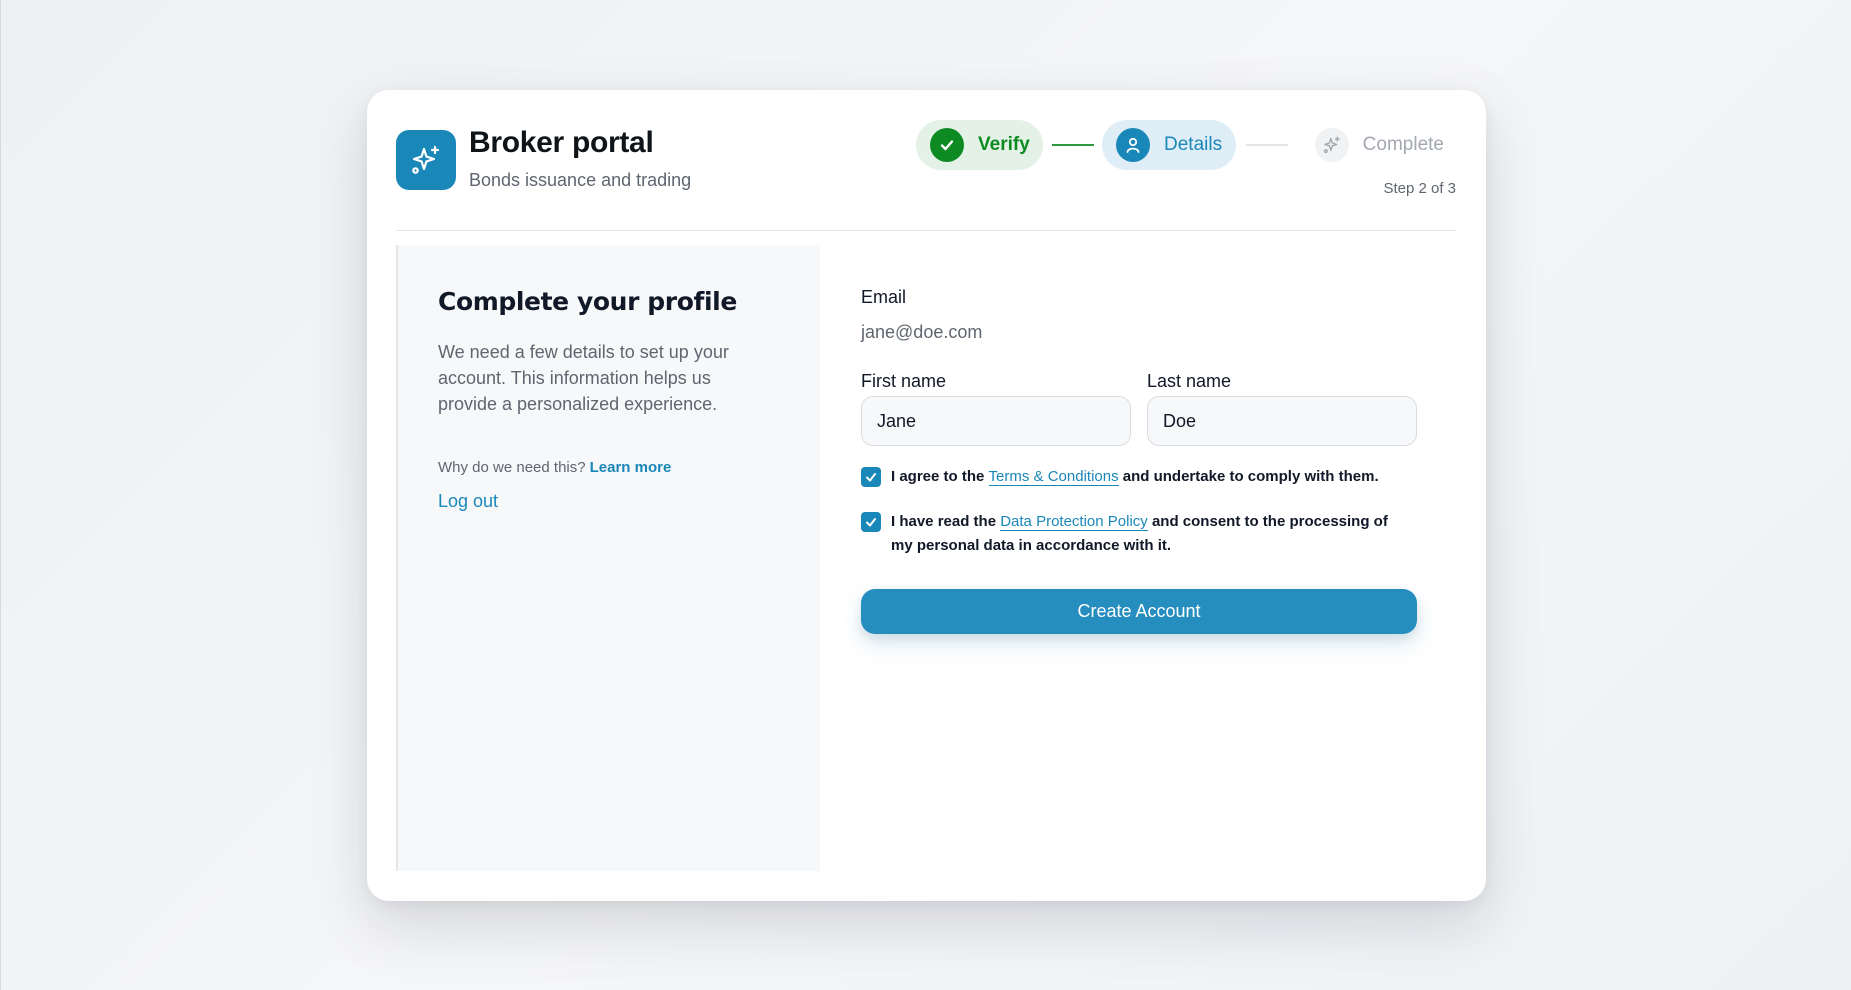  Describe the element at coordinates (922, 332) in the screenshot. I see `email-value: jane@doe.com` at that location.